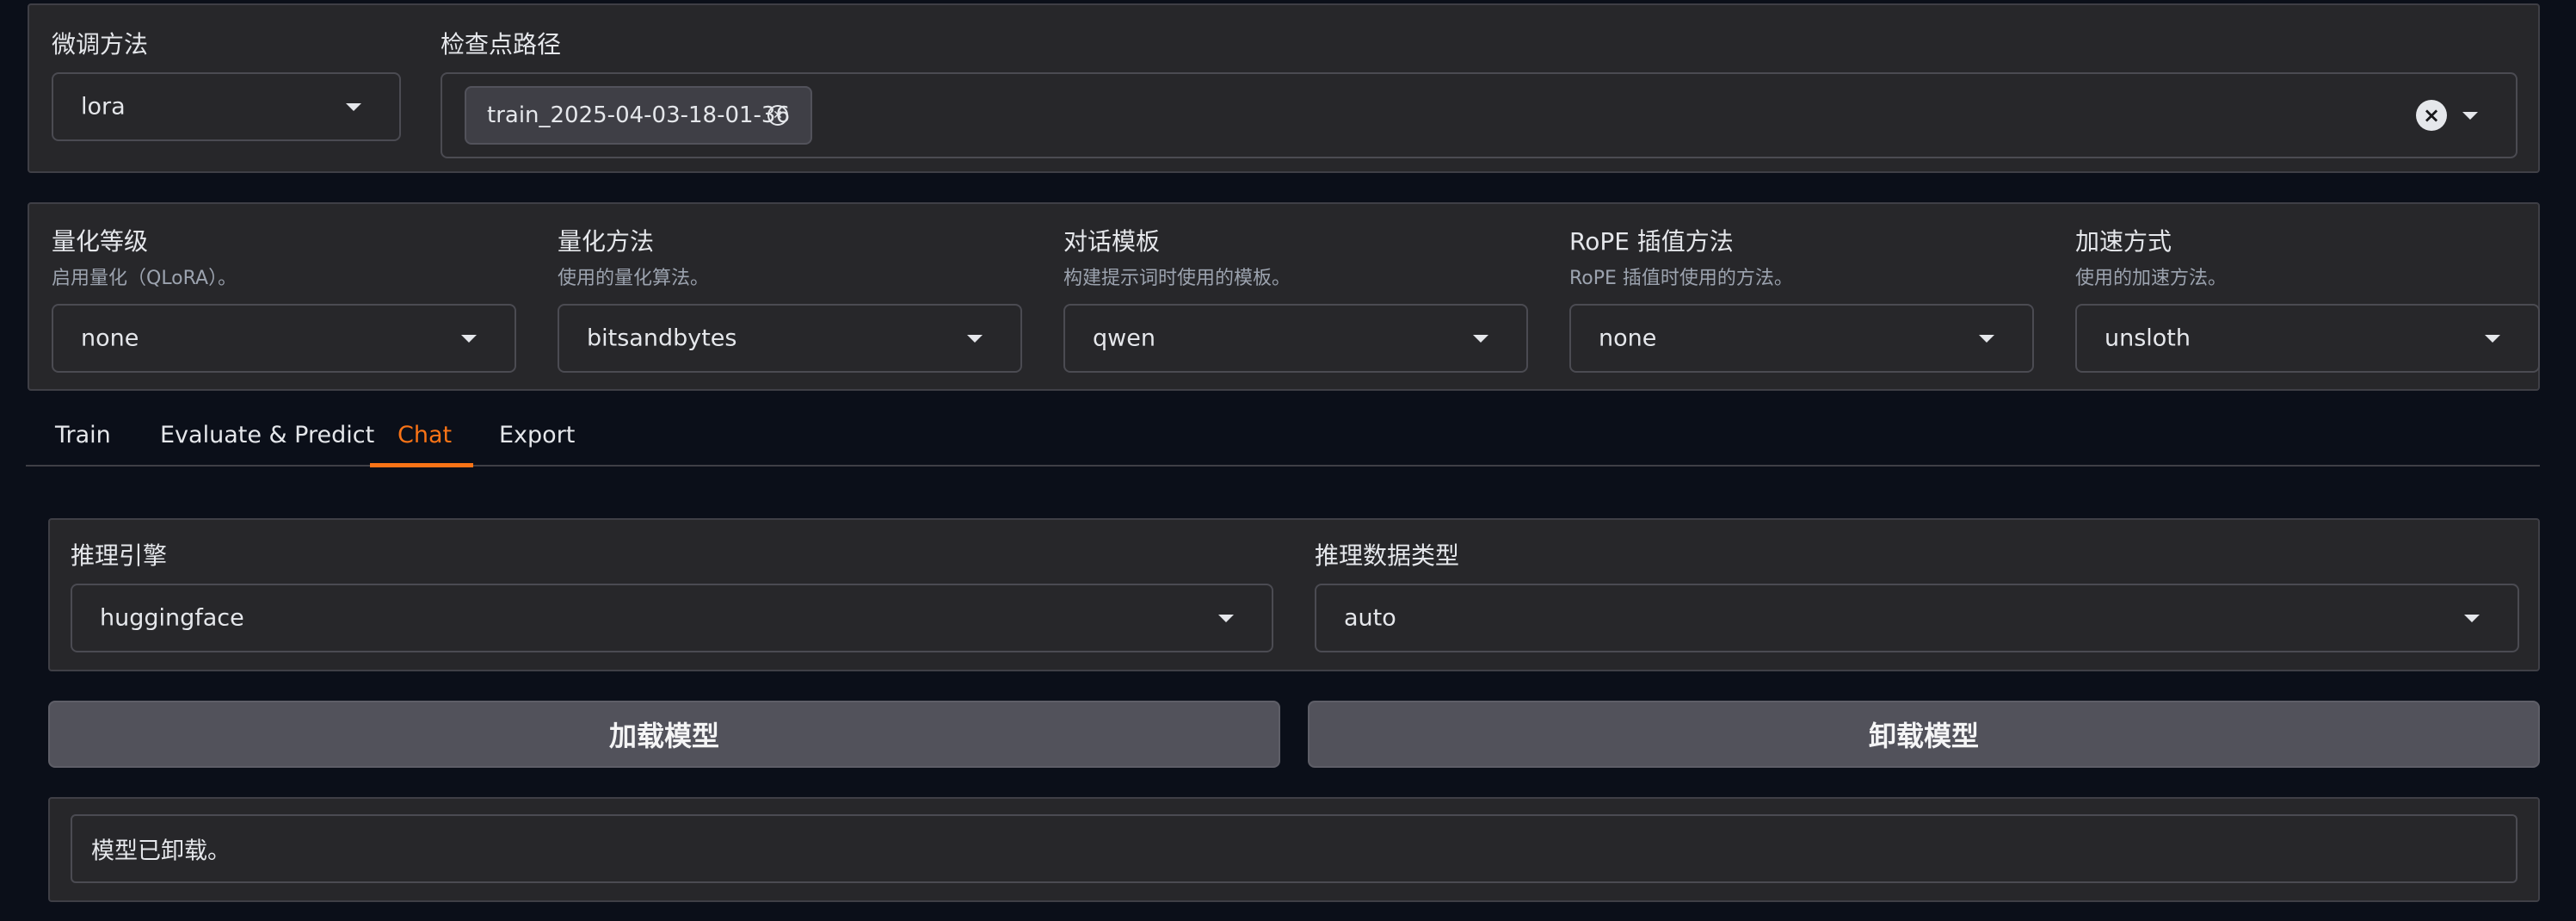 The width and height of the screenshot is (2576, 921). I want to click on checkpoint-chip: train_2025-04-03-18-01-36 ✕, so click(639, 116).